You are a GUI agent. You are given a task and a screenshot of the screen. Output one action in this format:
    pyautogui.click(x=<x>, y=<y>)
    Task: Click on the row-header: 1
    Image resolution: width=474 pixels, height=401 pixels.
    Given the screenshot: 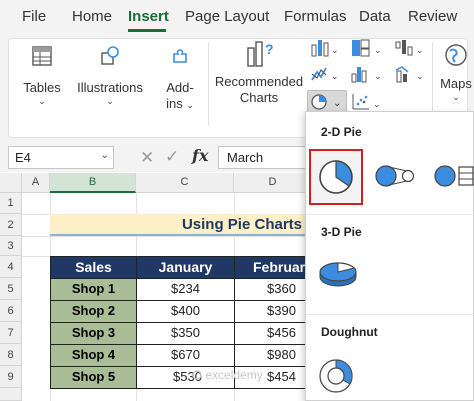 What is the action you would take?
    pyautogui.click(x=11, y=203)
    